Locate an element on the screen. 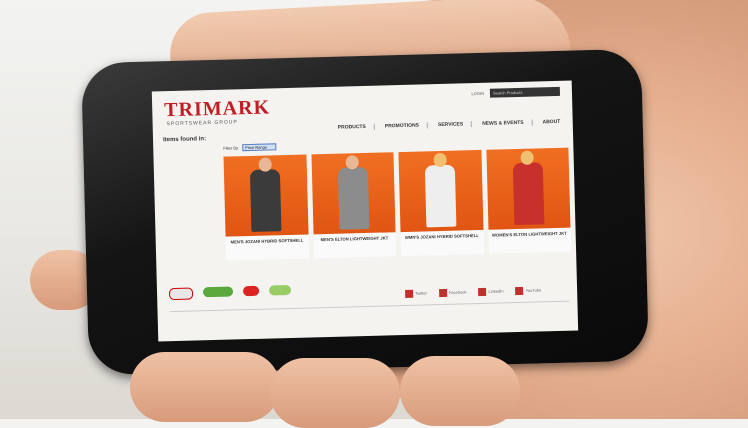  product-card: WOMEN'S ELTON LIGHTWEIGHT JKT is located at coordinates (529, 208).